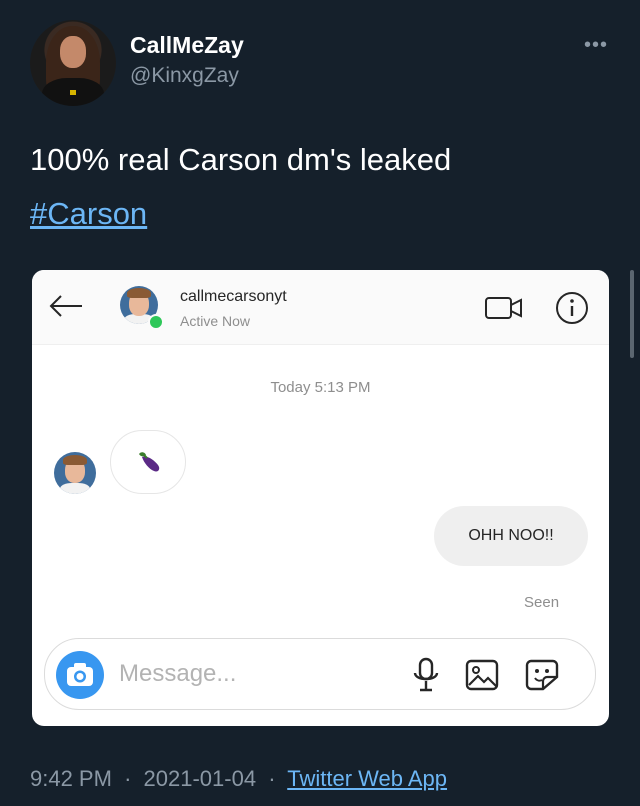  I want to click on dm-header: callmecarsonyt Active Now, so click(320, 307).